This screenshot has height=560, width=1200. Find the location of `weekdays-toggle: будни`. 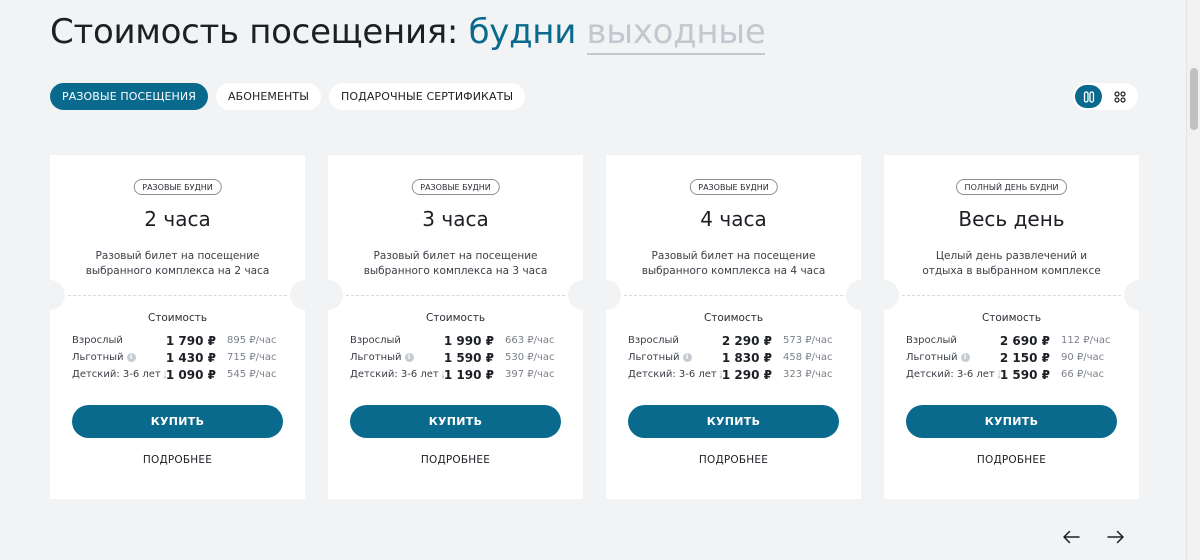

weekdays-toggle: будни is located at coordinates (523, 32).